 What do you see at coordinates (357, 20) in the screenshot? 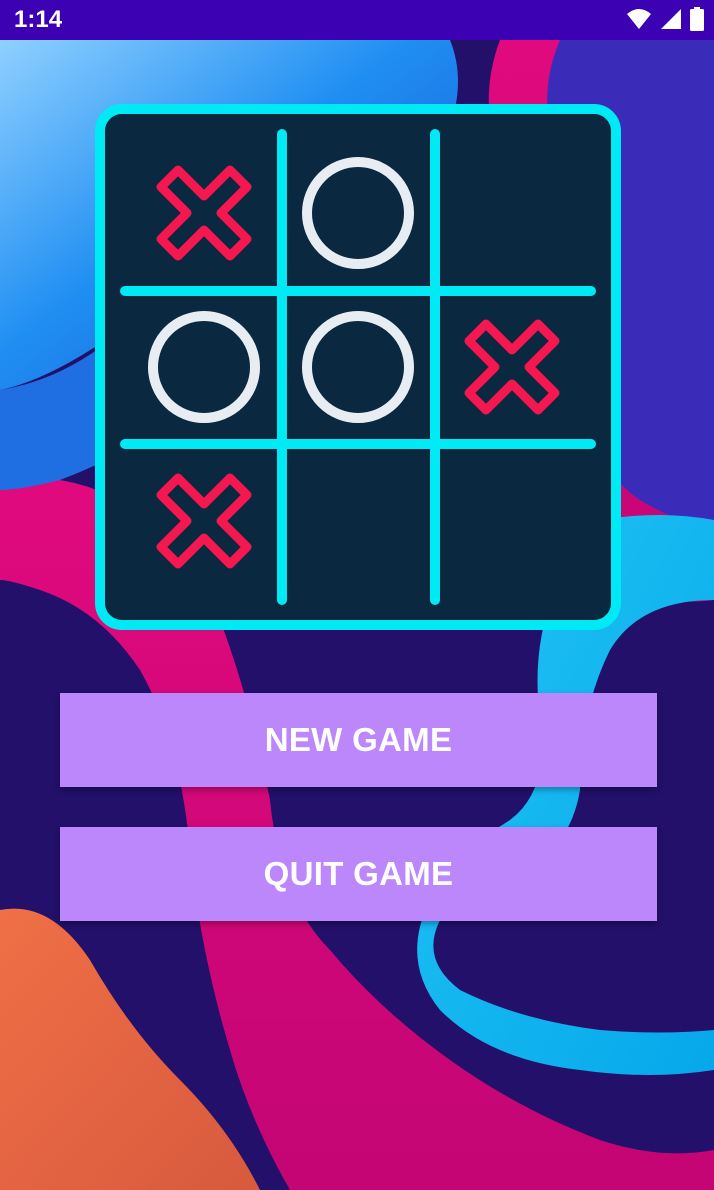
I see `status-bar: 1:14` at bounding box center [357, 20].